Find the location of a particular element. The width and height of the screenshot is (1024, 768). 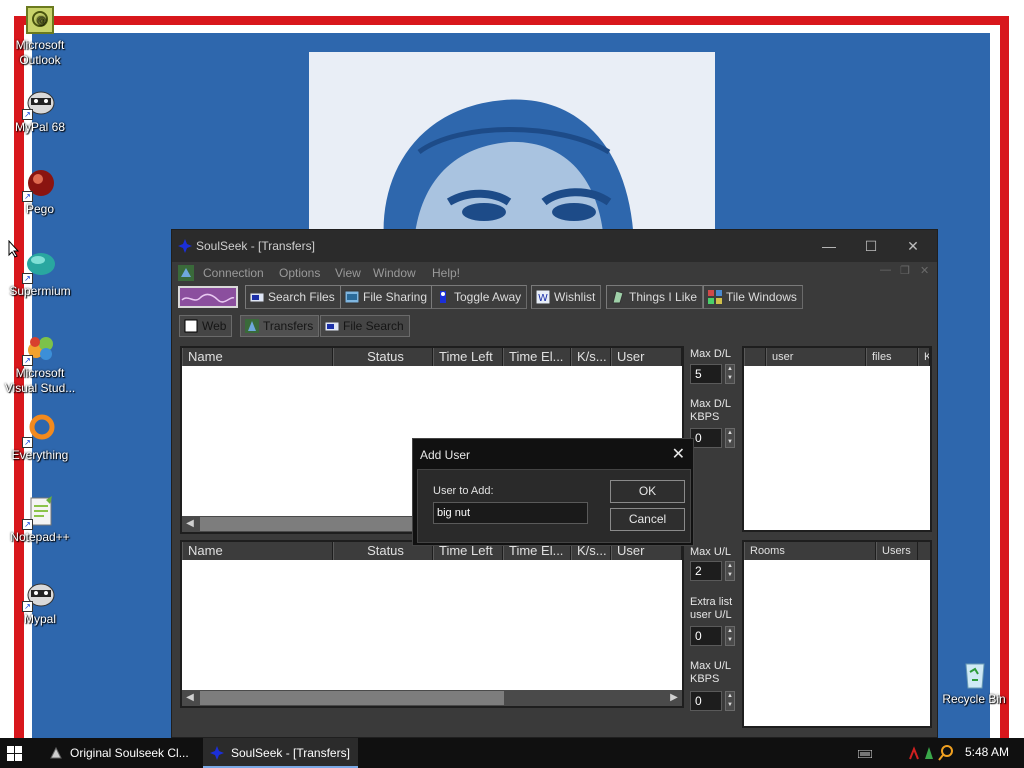

cancel-button: Cancel is located at coordinates (647, 519).